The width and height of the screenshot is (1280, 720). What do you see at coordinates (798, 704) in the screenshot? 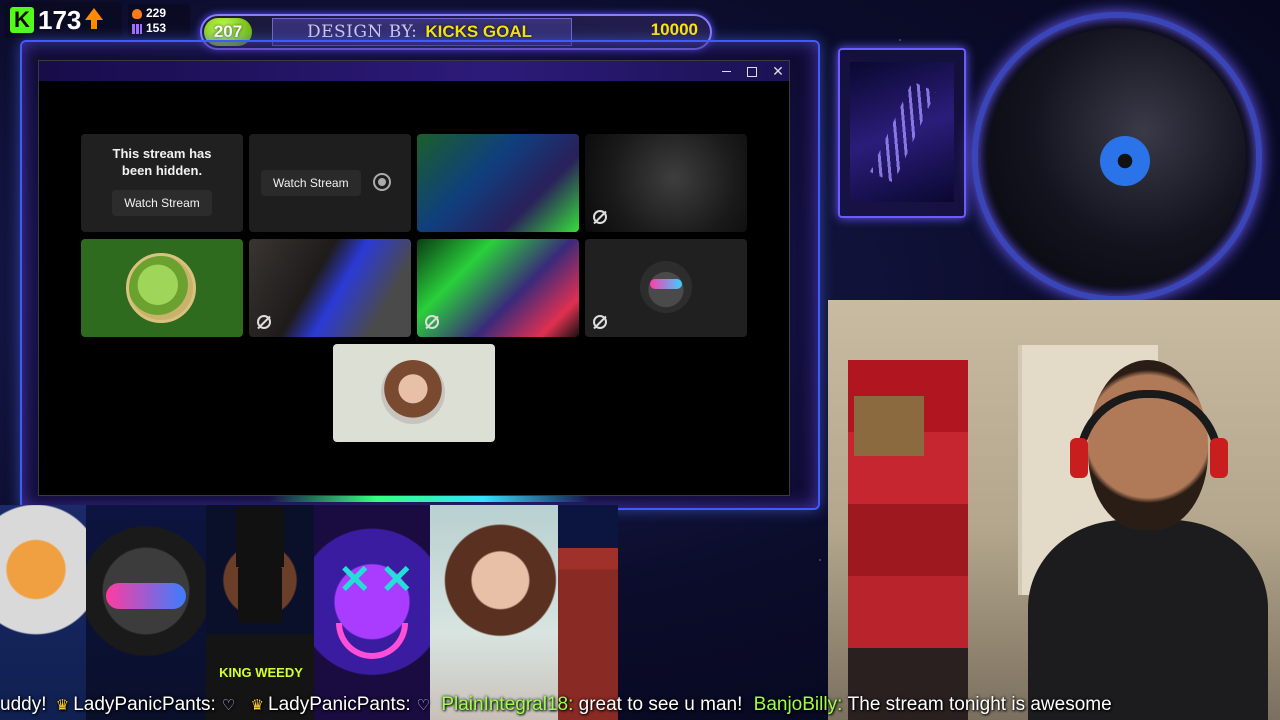
I see `chat-user: BanjoBilly:` at bounding box center [798, 704].